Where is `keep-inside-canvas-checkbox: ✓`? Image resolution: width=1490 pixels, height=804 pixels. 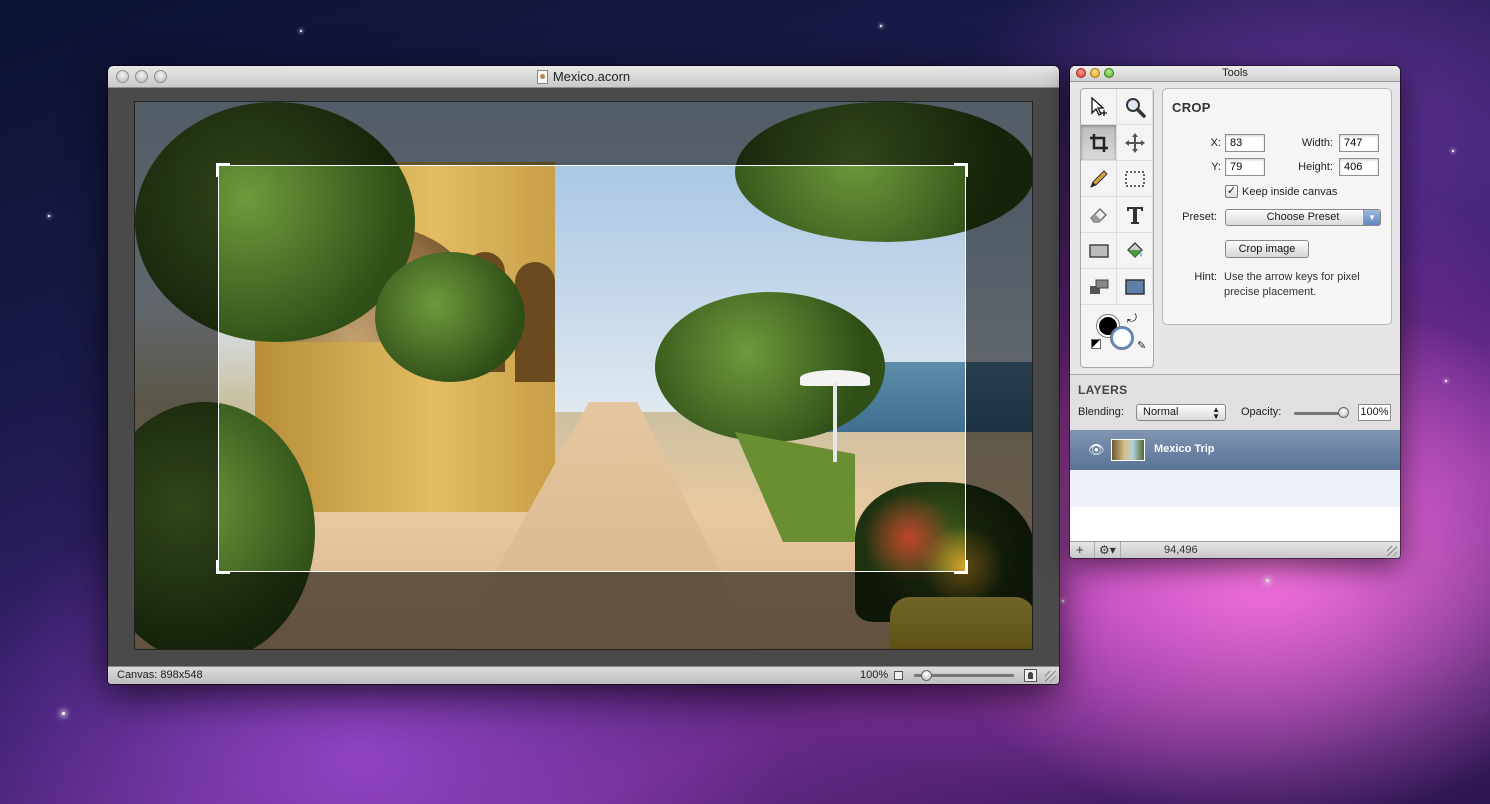 keep-inside-canvas-checkbox: ✓ is located at coordinates (1231, 191).